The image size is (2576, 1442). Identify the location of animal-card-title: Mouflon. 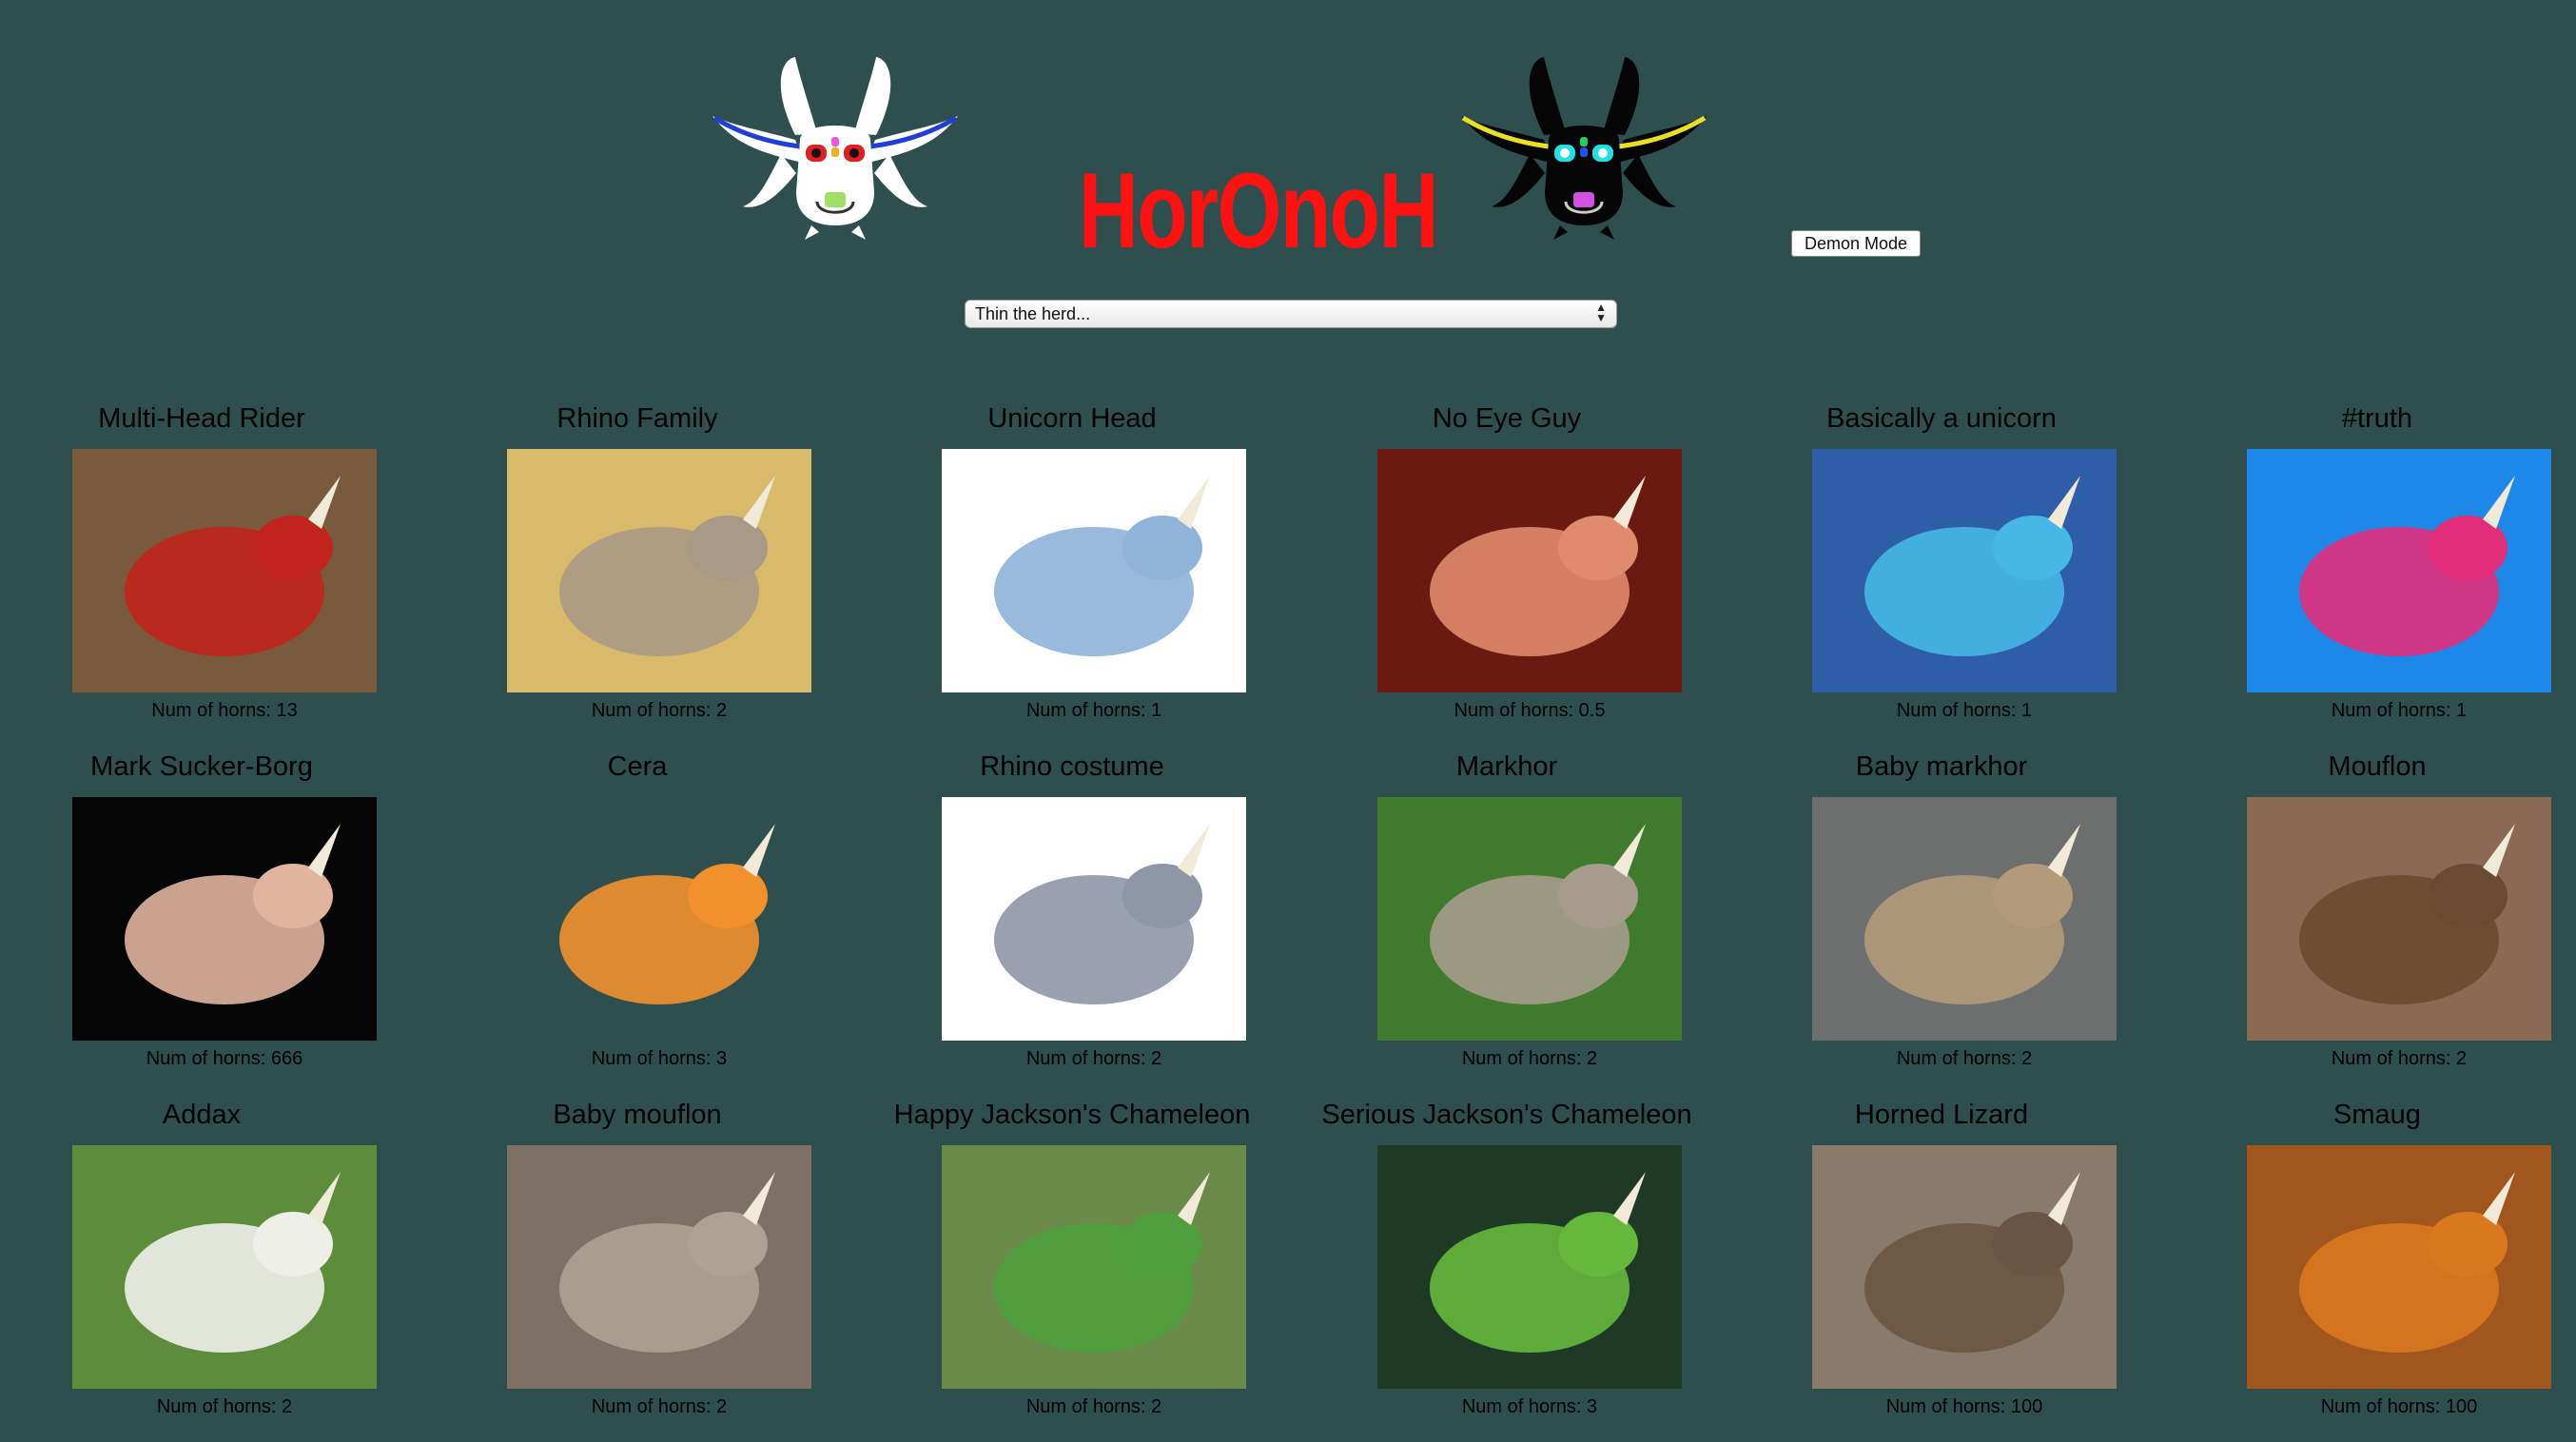
(2377, 766).